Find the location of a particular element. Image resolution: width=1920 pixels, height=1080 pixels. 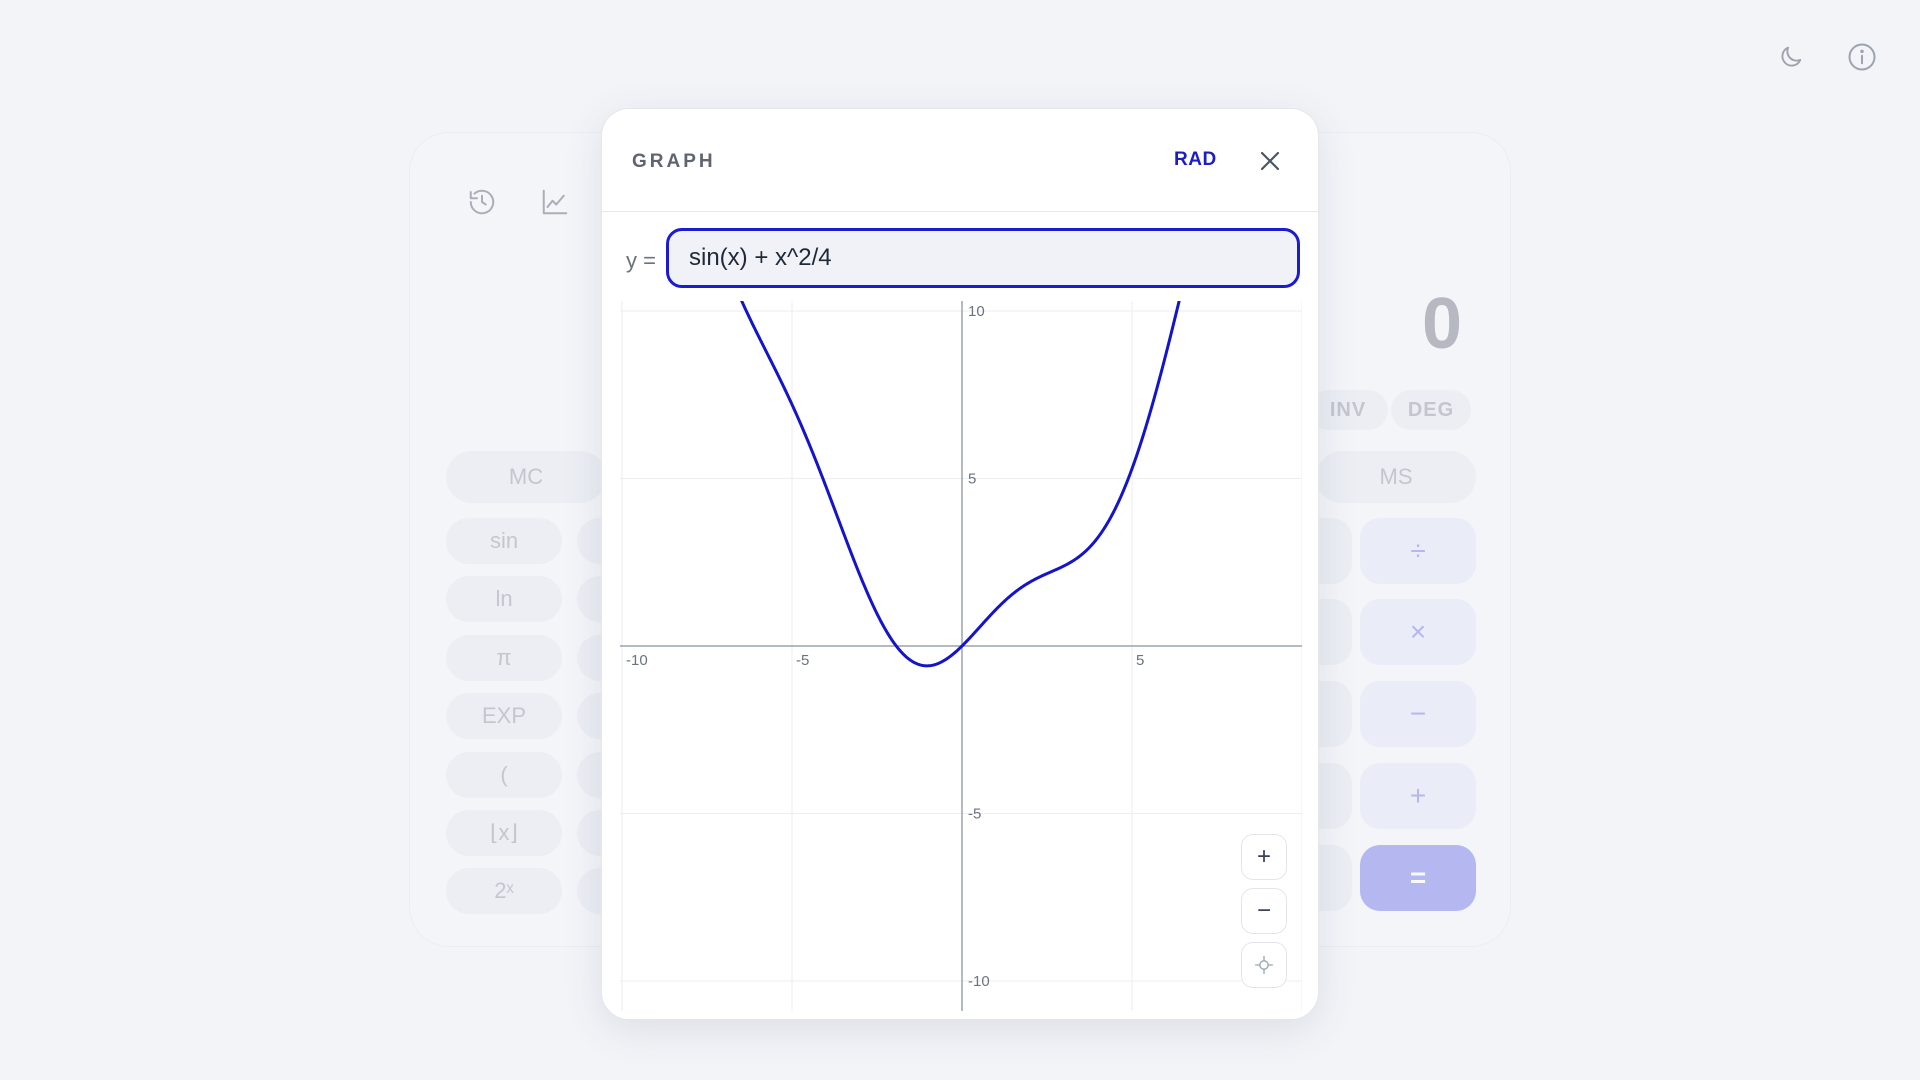

history-button is located at coordinates (482, 202).